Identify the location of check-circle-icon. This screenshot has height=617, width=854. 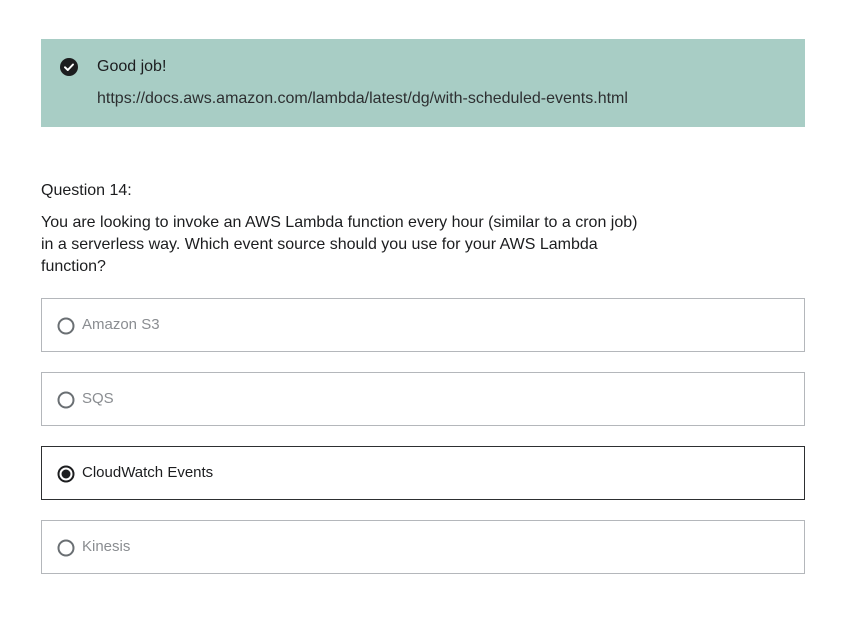
(69, 67).